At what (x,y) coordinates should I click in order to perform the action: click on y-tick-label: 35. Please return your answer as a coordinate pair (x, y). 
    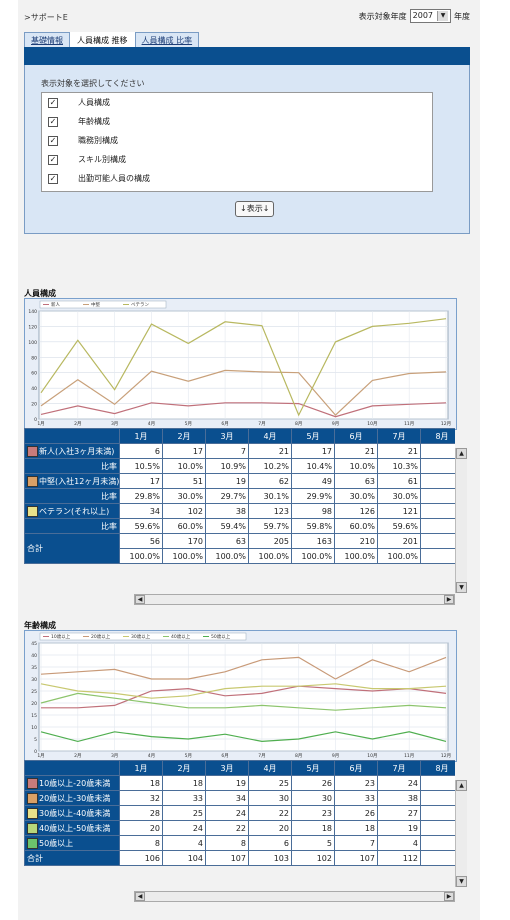
    Looking at the image, I should click on (34, 668).